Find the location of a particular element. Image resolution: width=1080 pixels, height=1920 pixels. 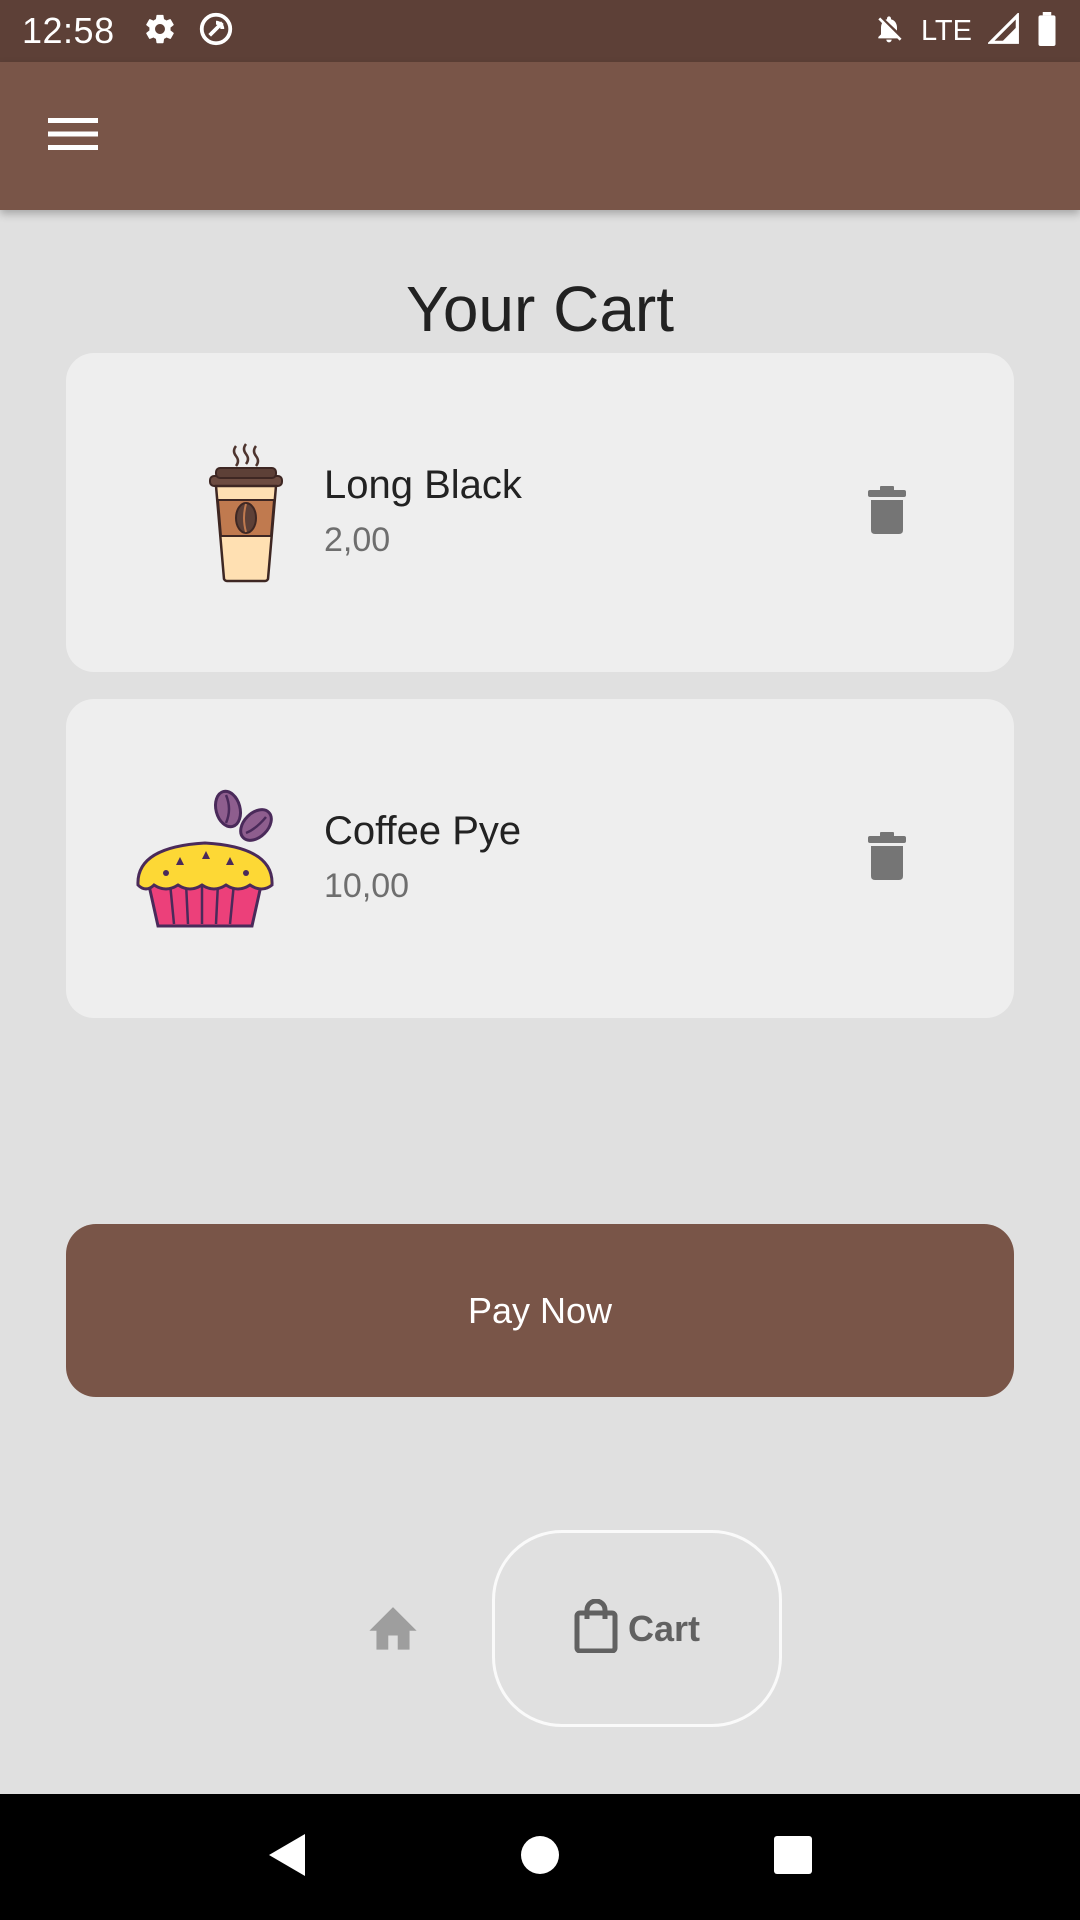

circle-home-icon is located at coordinates (540, 1857).